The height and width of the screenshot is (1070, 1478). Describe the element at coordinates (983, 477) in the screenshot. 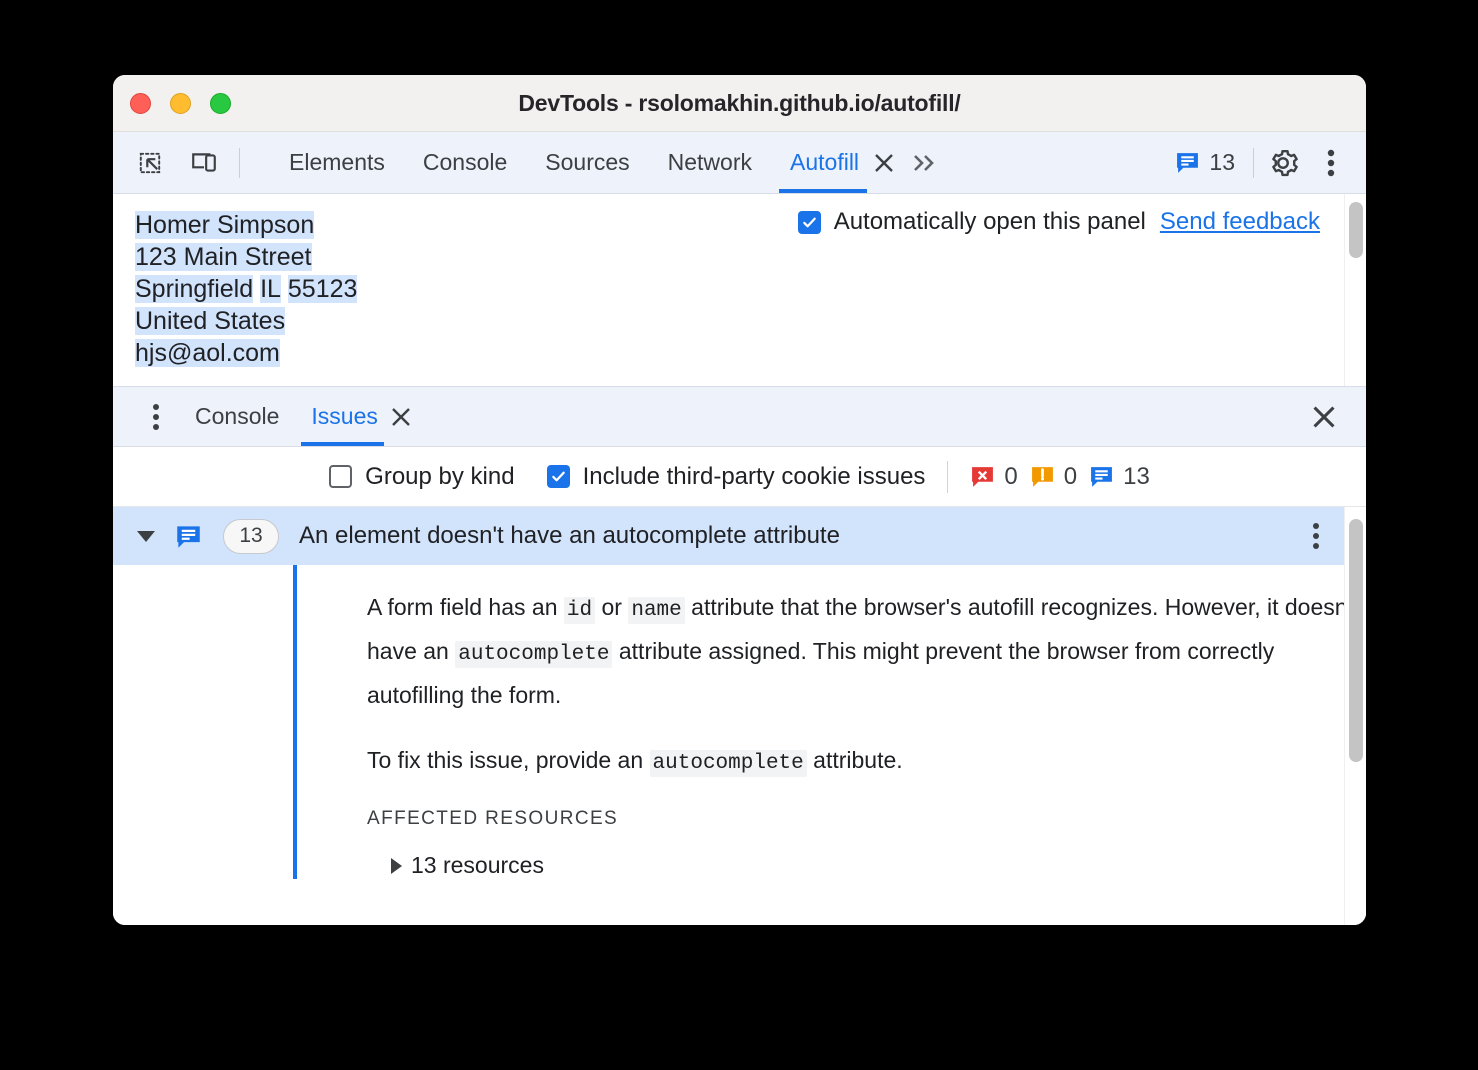

I see `error-icon` at that location.